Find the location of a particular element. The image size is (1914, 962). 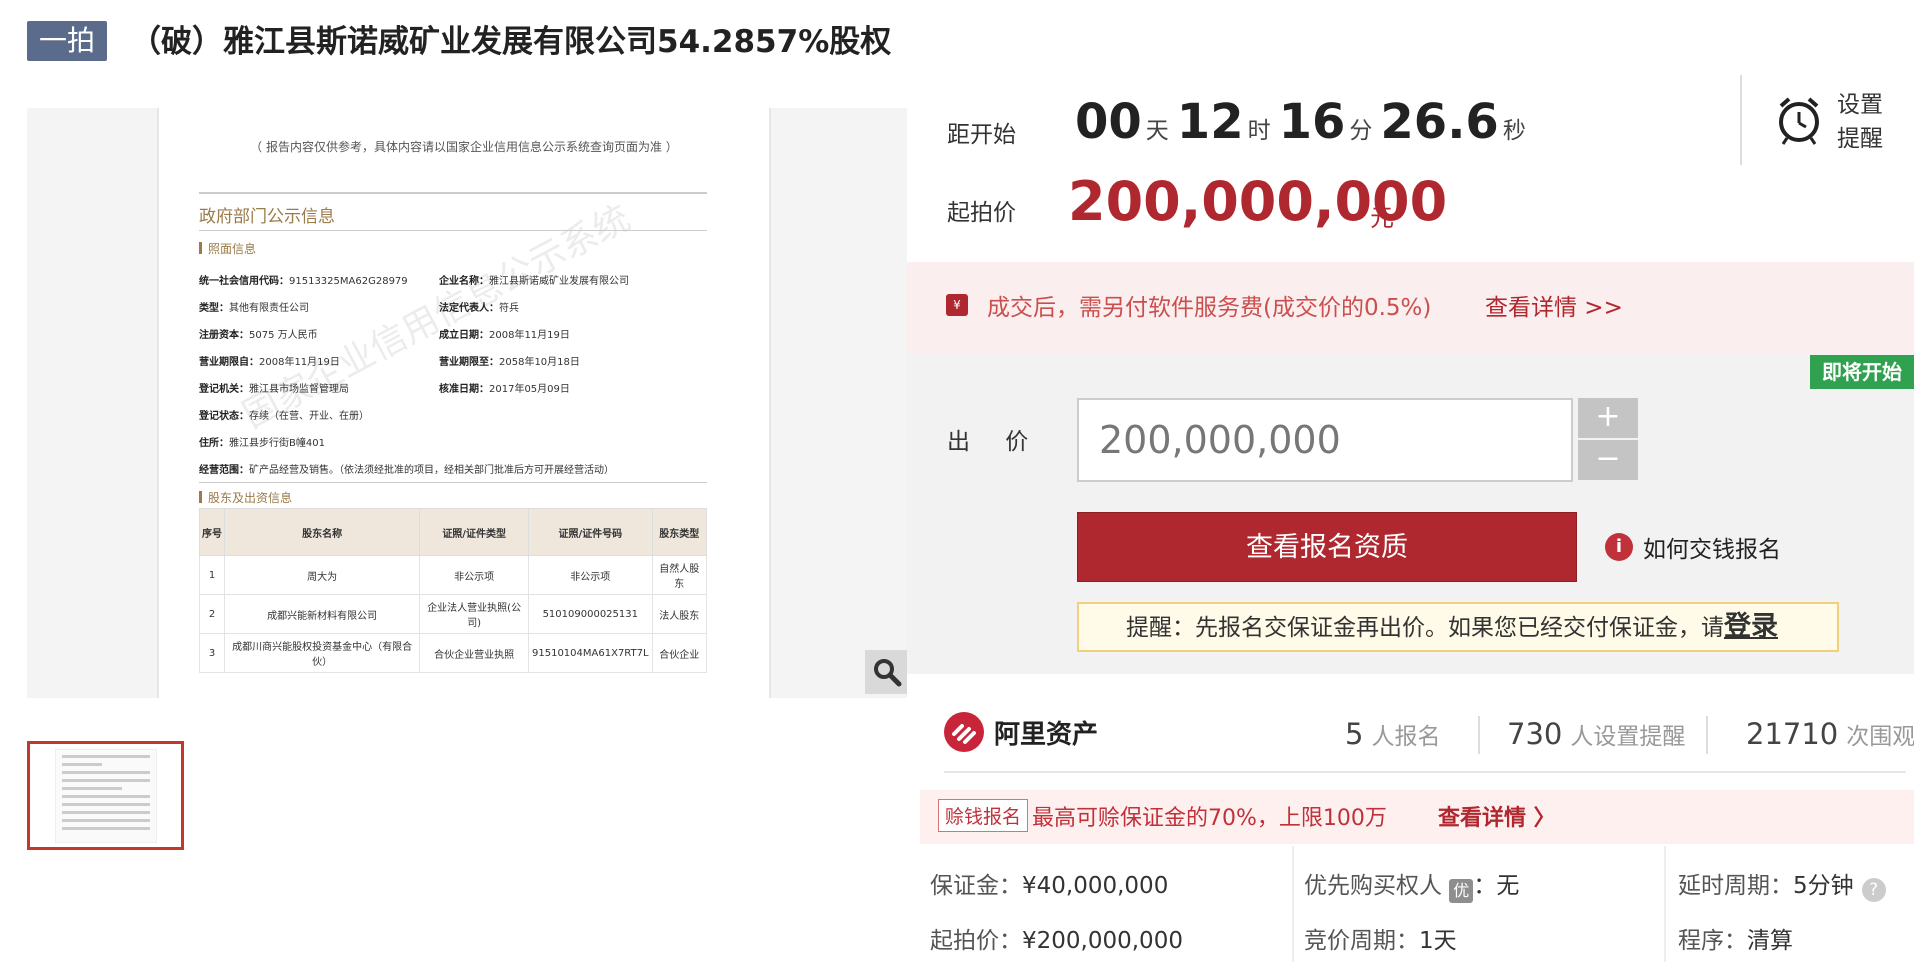

how-to-pay-link: i 如何交钱报名 is located at coordinates (1693, 547).